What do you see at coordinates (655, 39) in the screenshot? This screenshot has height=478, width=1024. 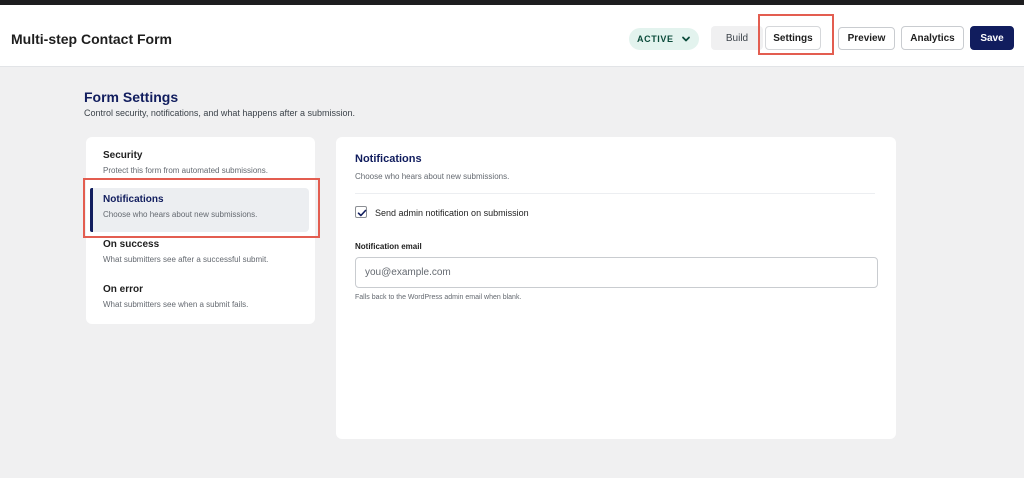 I see `status-label: ACTIVE` at bounding box center [655, 39].